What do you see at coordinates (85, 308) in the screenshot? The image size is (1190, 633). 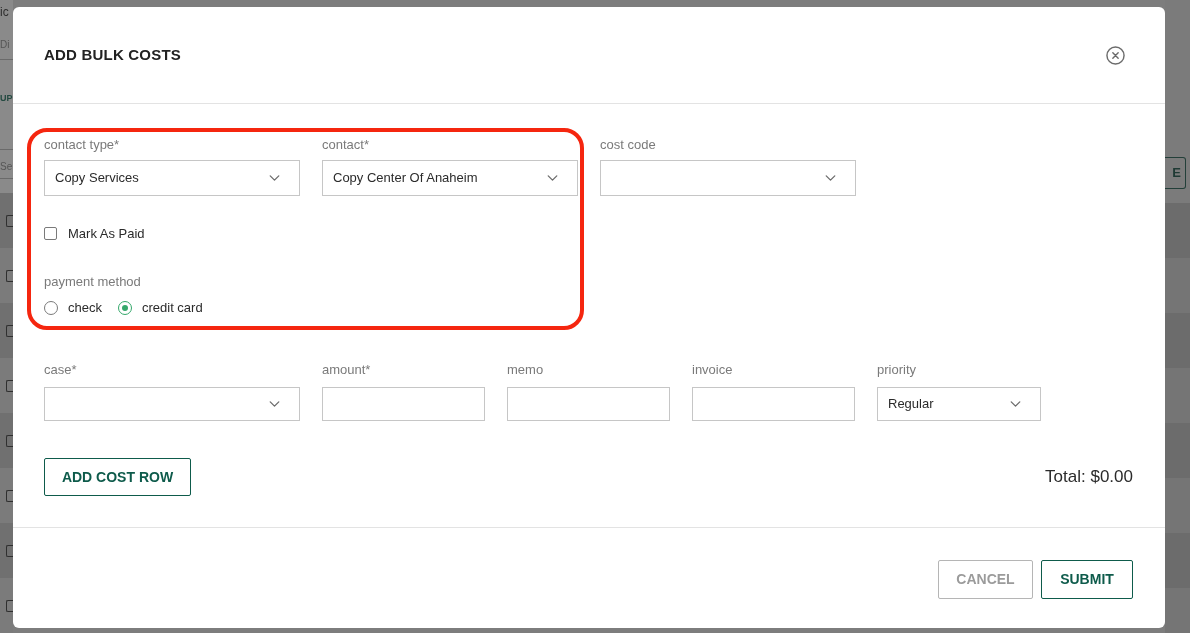 I see `radio-label: check` at bounding box center [85, 308].